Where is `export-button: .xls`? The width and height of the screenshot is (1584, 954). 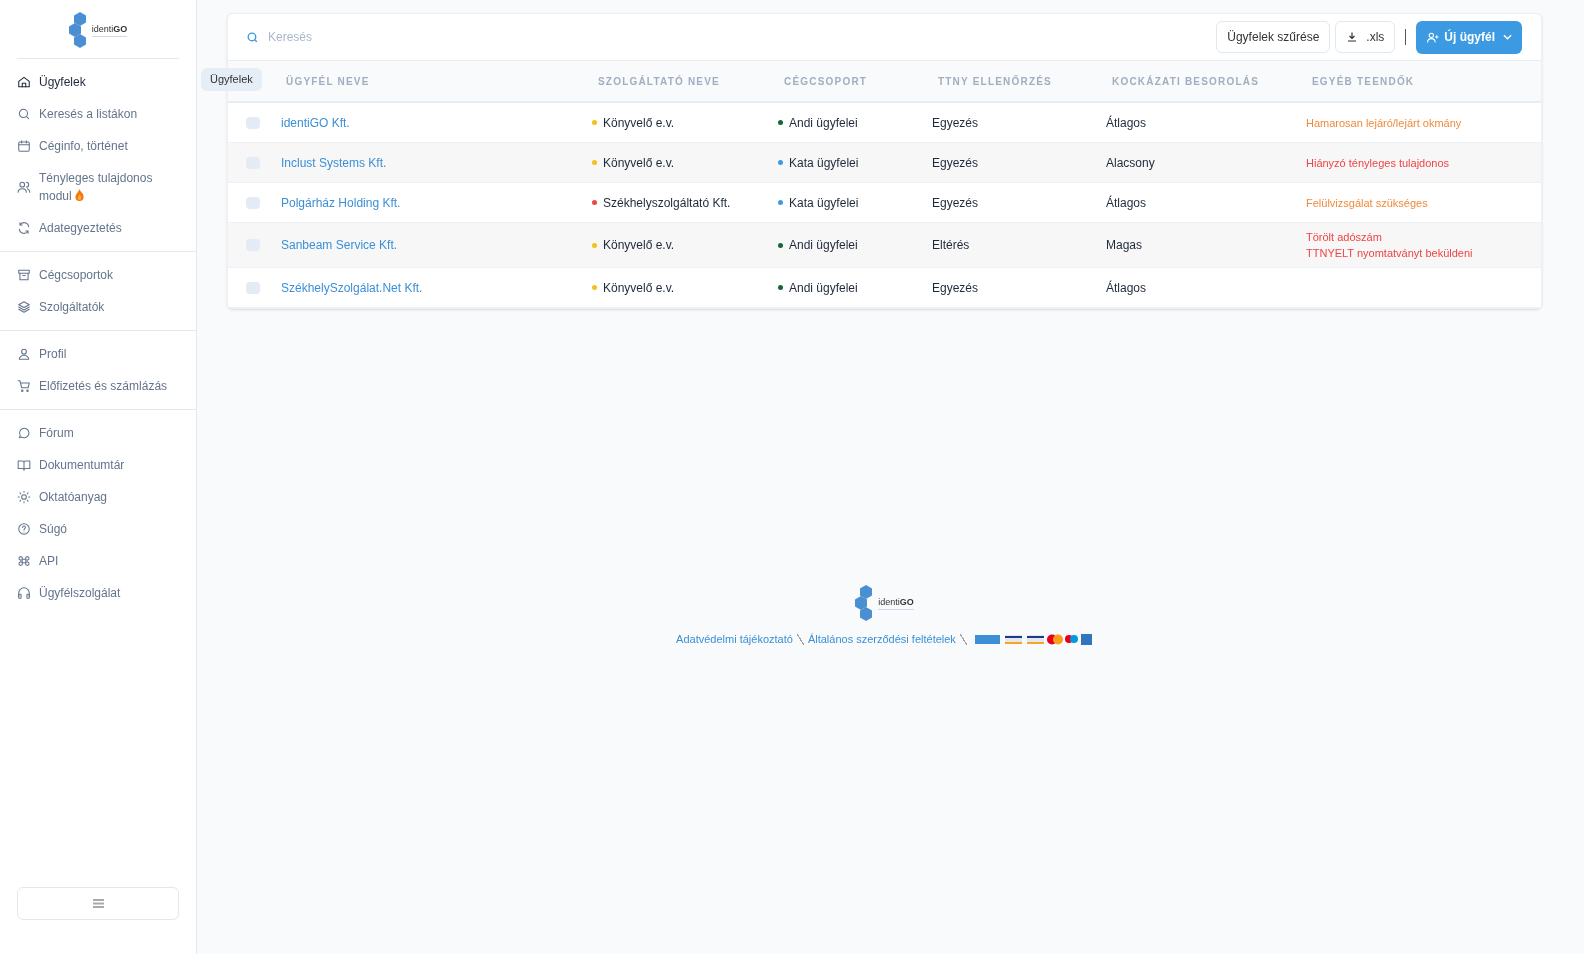
export-button: .xls is located at coordinates (1365, 37).